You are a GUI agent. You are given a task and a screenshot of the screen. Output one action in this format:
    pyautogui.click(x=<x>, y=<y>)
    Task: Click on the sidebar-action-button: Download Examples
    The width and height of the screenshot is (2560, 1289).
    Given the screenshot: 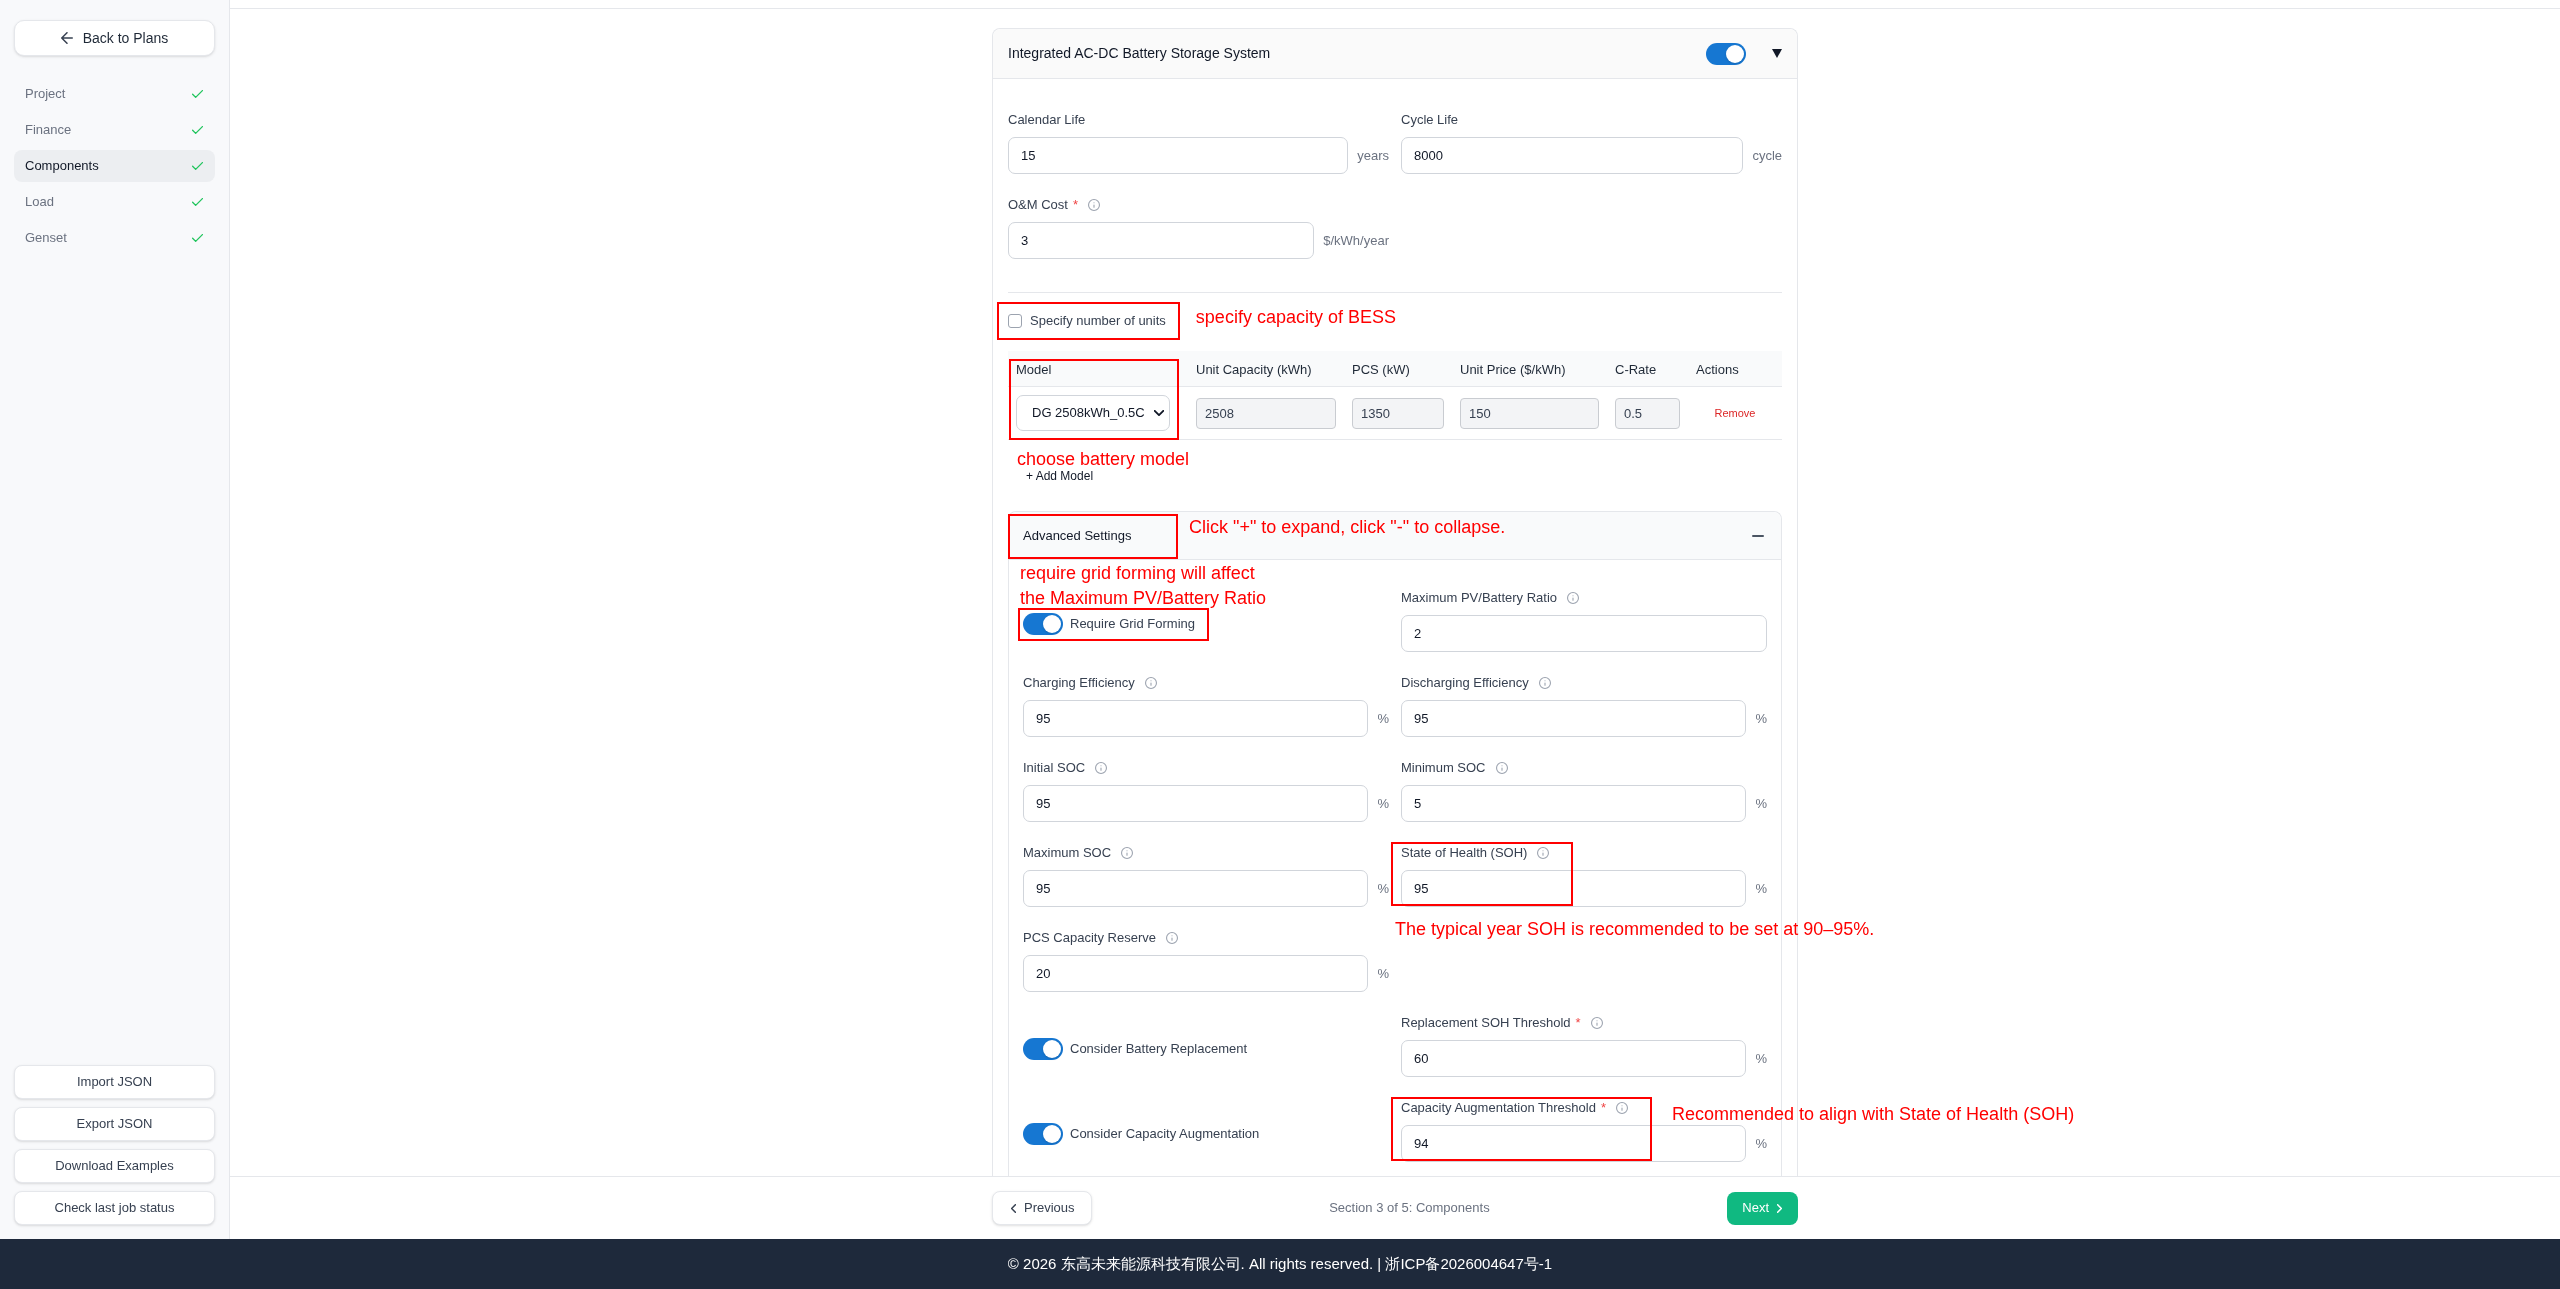 What is the action you would take?
    pyautogui.click(x=114, y=1166)
    